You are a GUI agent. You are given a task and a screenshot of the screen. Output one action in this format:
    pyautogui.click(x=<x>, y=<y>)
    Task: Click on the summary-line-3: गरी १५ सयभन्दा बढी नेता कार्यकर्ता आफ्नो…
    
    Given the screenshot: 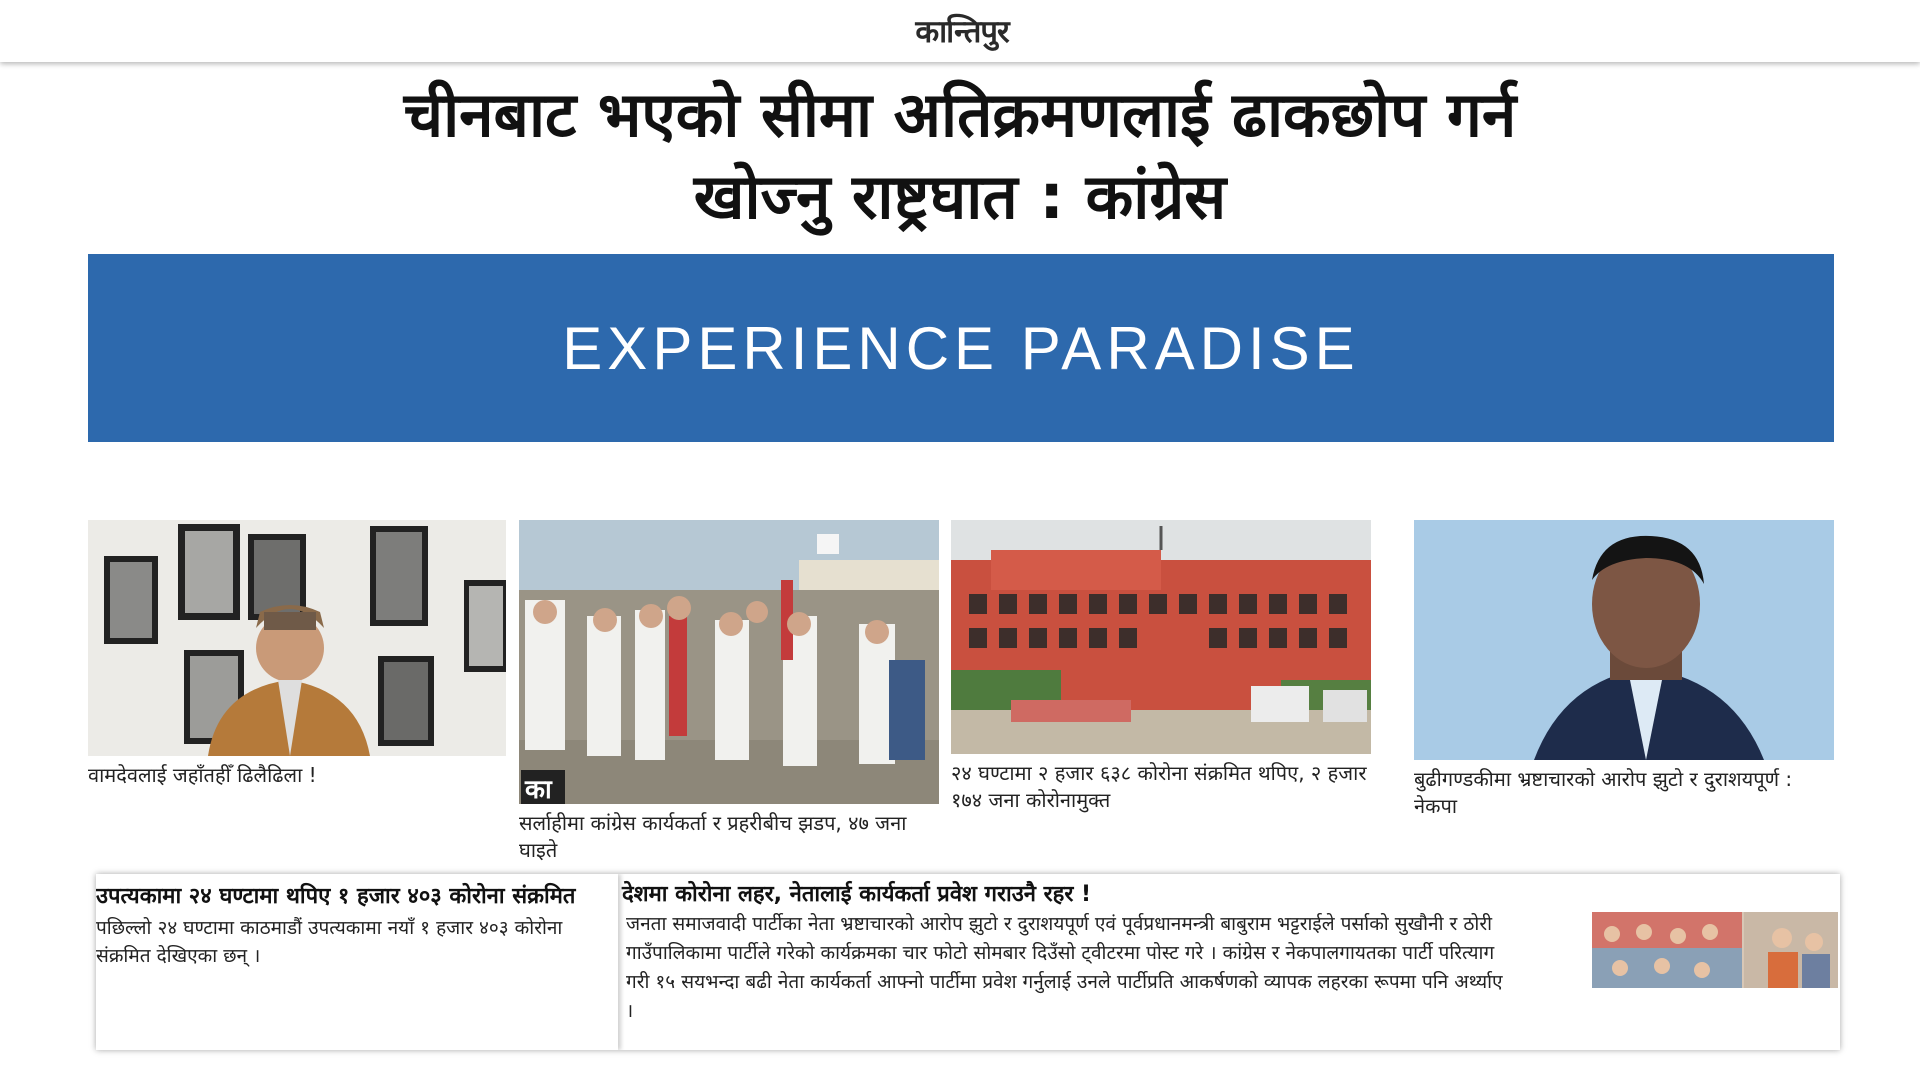 What is the action you would take?
    pyautogui.click(x=1064, y=982)
    